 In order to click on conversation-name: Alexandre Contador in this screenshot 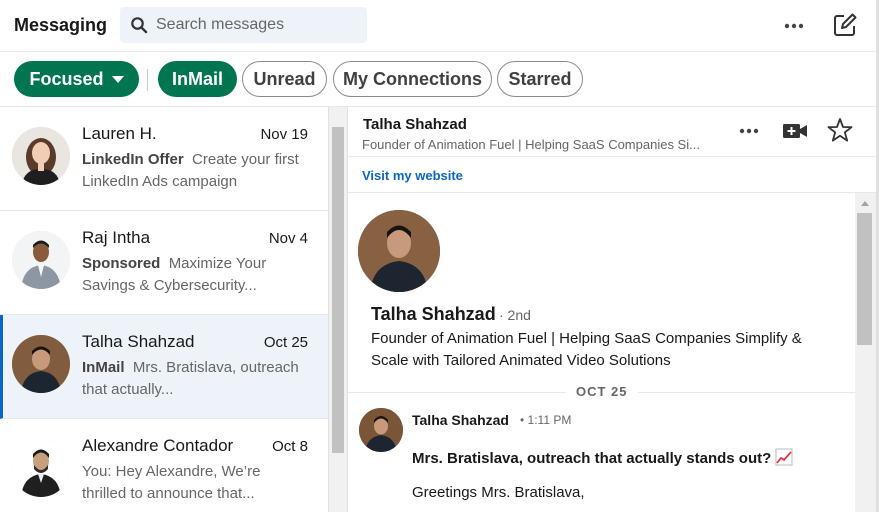, I will do `click(158, 445)`.